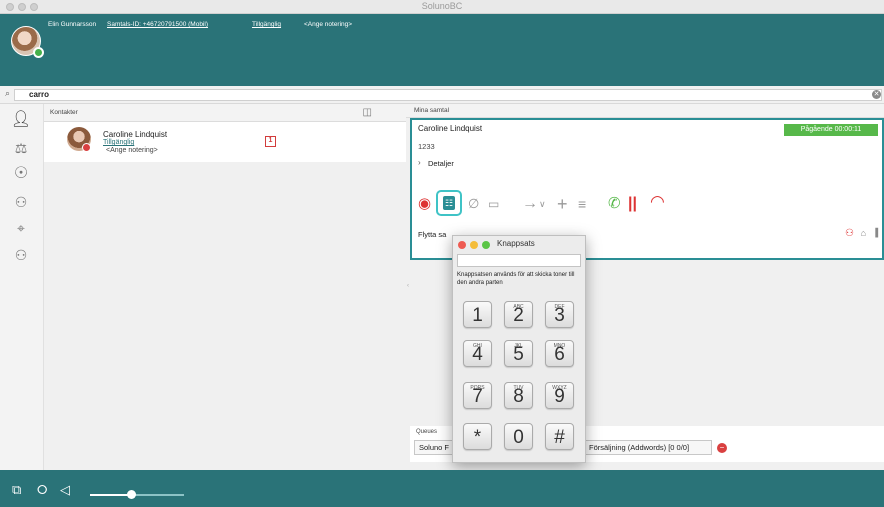 This screenshot has height=507, width=884. Describe the element at coordinates (367, 112) in the screenshot. I see `columns-icon: ◫` at that location.